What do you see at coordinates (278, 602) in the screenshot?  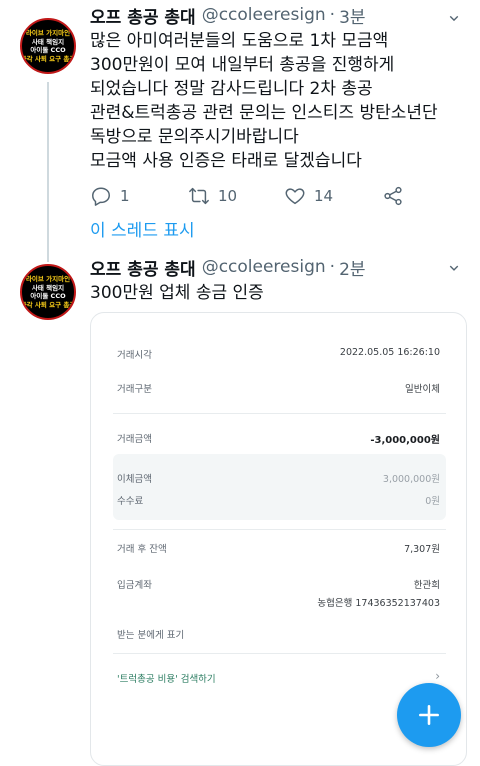 I see `receipt-row: 농협은행 17436352137403` at bounding box center [278, 602].